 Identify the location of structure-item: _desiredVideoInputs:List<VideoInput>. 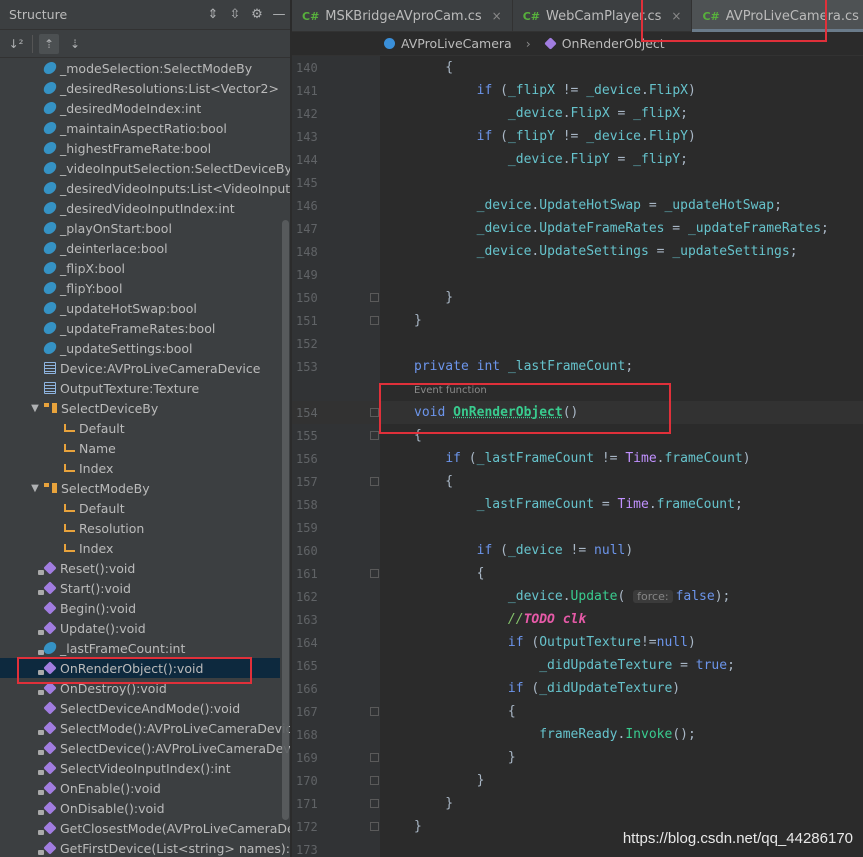
(145, 188).